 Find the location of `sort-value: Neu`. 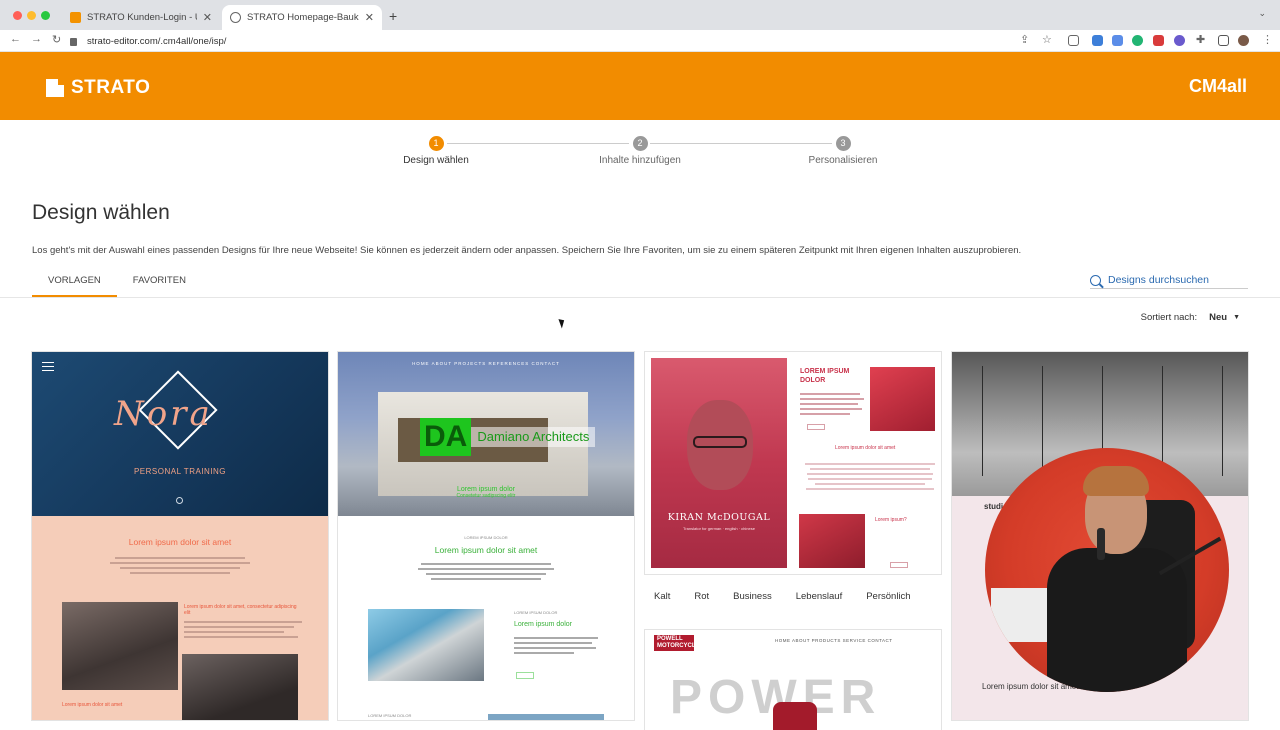

sort-value: Neu is located at coordinates (1218, 317).